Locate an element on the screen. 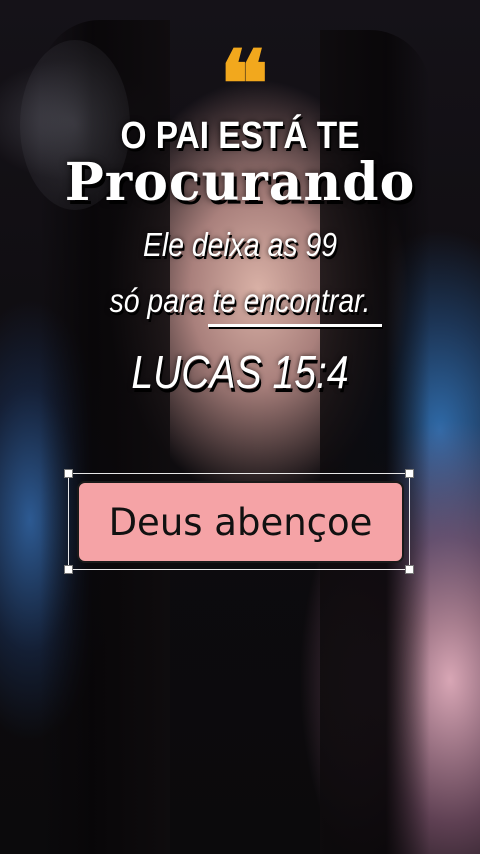  heading-line-2: Procurando is located at coordinates (240, 182).